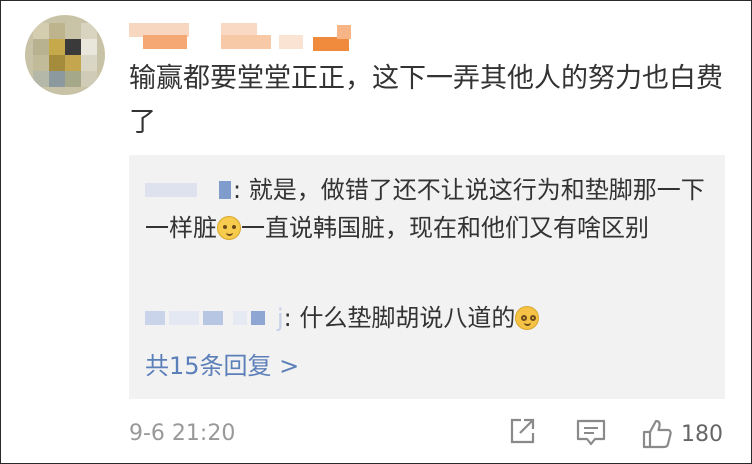  I want to click on thumbs-up-icon, so click(657, 434).